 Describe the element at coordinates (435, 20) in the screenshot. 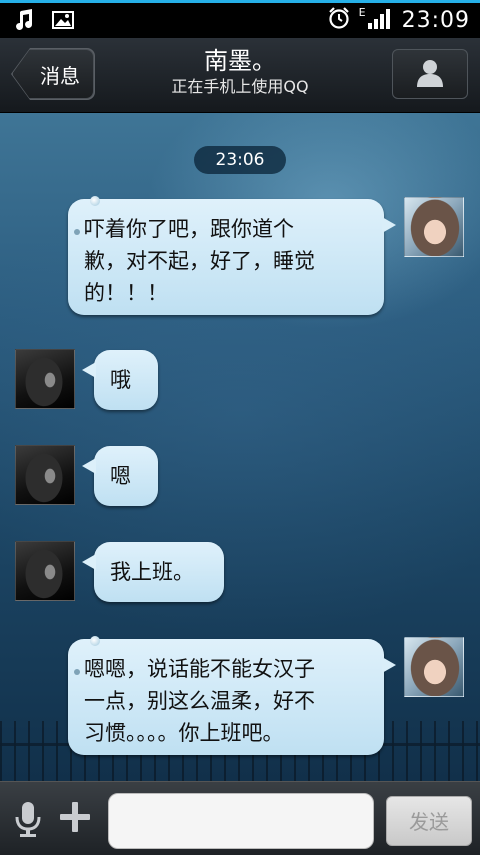

I see `status-time: 23:09` at that location.